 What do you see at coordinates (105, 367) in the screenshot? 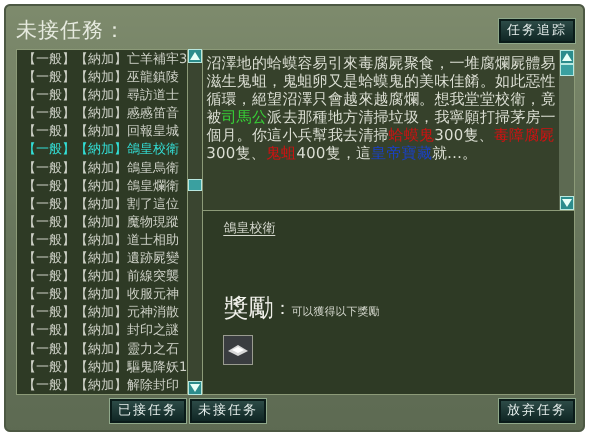
I see `quest-list-item: 【一般】【納加】驅鬼降妖1` at bounding box center [105, 367].